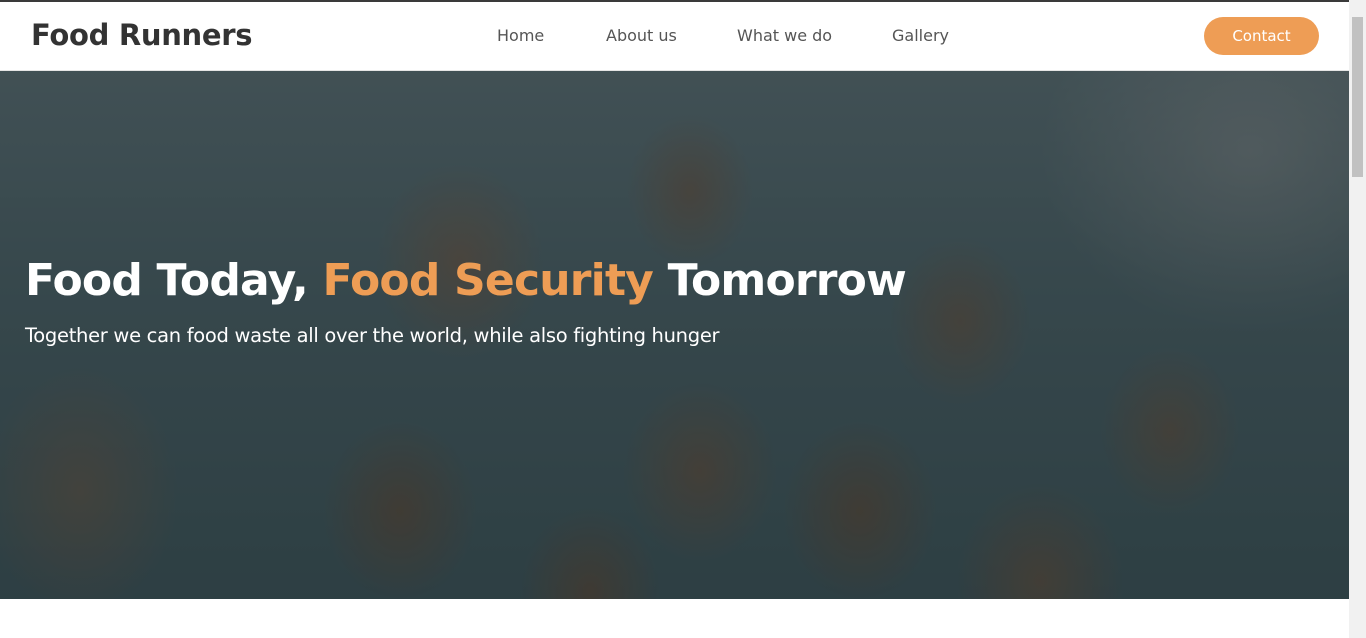 The height and width of the screenshot is (638, 1366). Describe the element at coordinates (520, 35) in the screenshot. I see `nav-home: Home` at that location.